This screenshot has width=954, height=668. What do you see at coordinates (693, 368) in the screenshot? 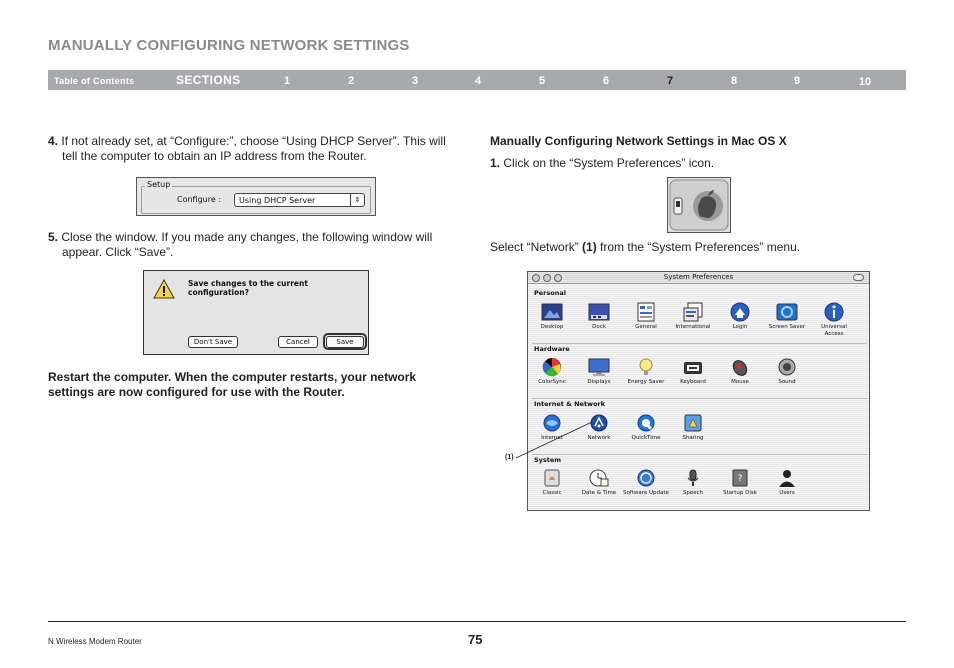
I see `keyboard-icon` at bounding box center [693, 368].